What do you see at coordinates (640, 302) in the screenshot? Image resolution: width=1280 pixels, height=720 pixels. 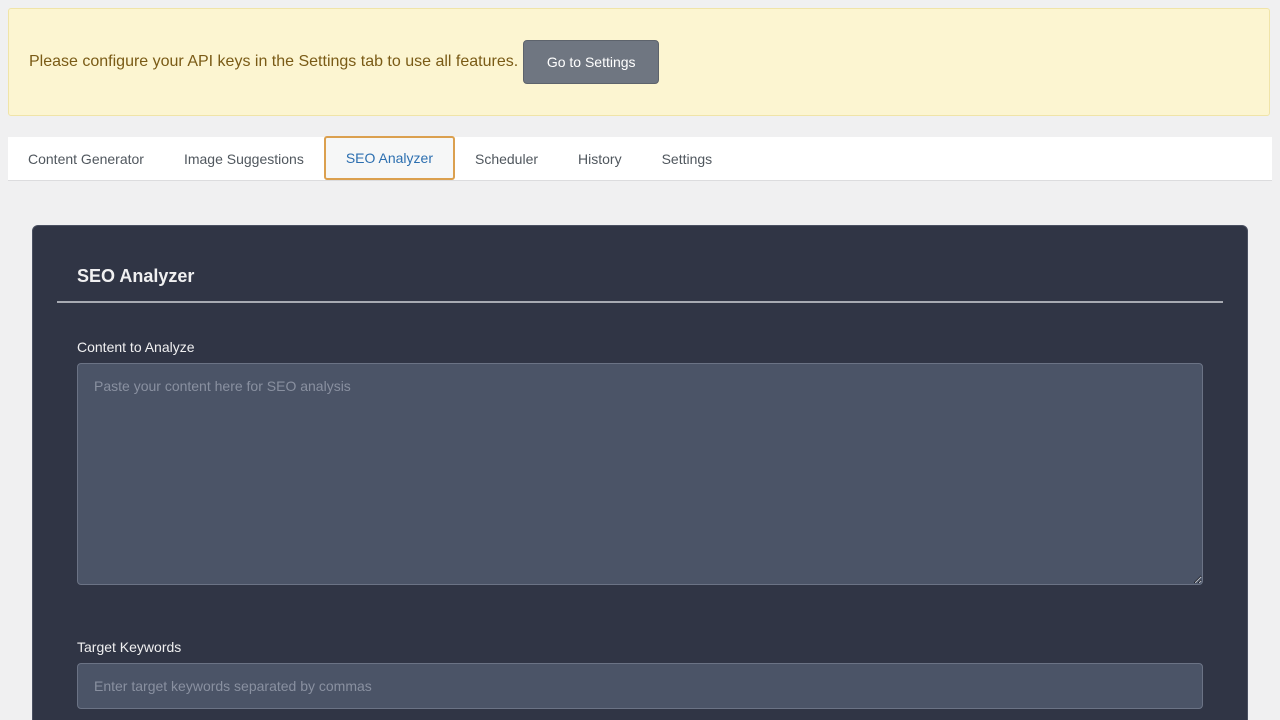 I see `title-divider` at bounding box center [640, 302].